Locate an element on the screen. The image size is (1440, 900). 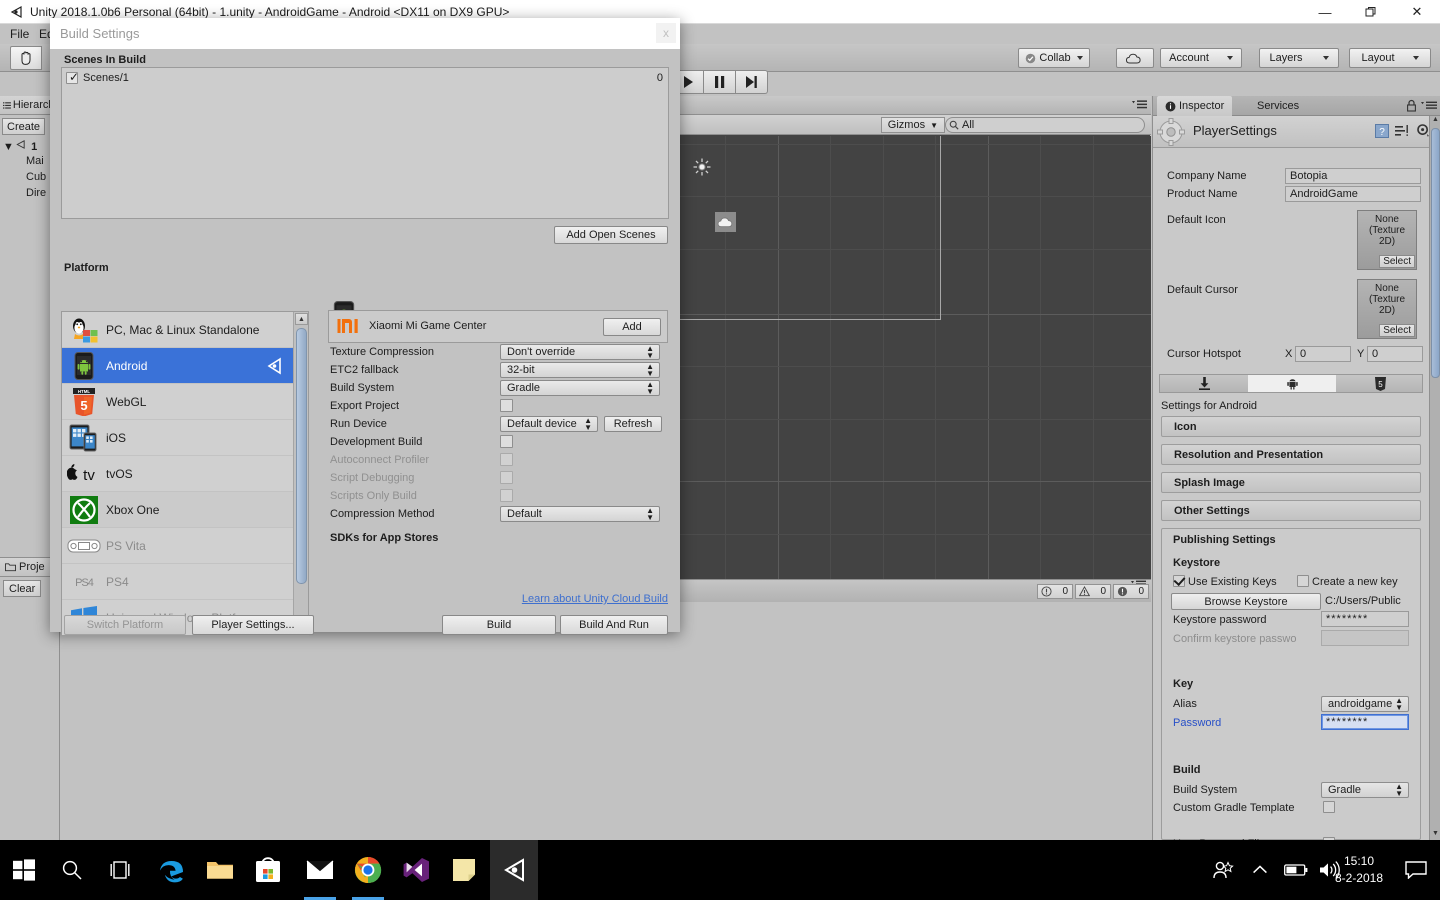
alias-dropdown: androidgame ▲ ▼ is located at coordinates (1365, 704).